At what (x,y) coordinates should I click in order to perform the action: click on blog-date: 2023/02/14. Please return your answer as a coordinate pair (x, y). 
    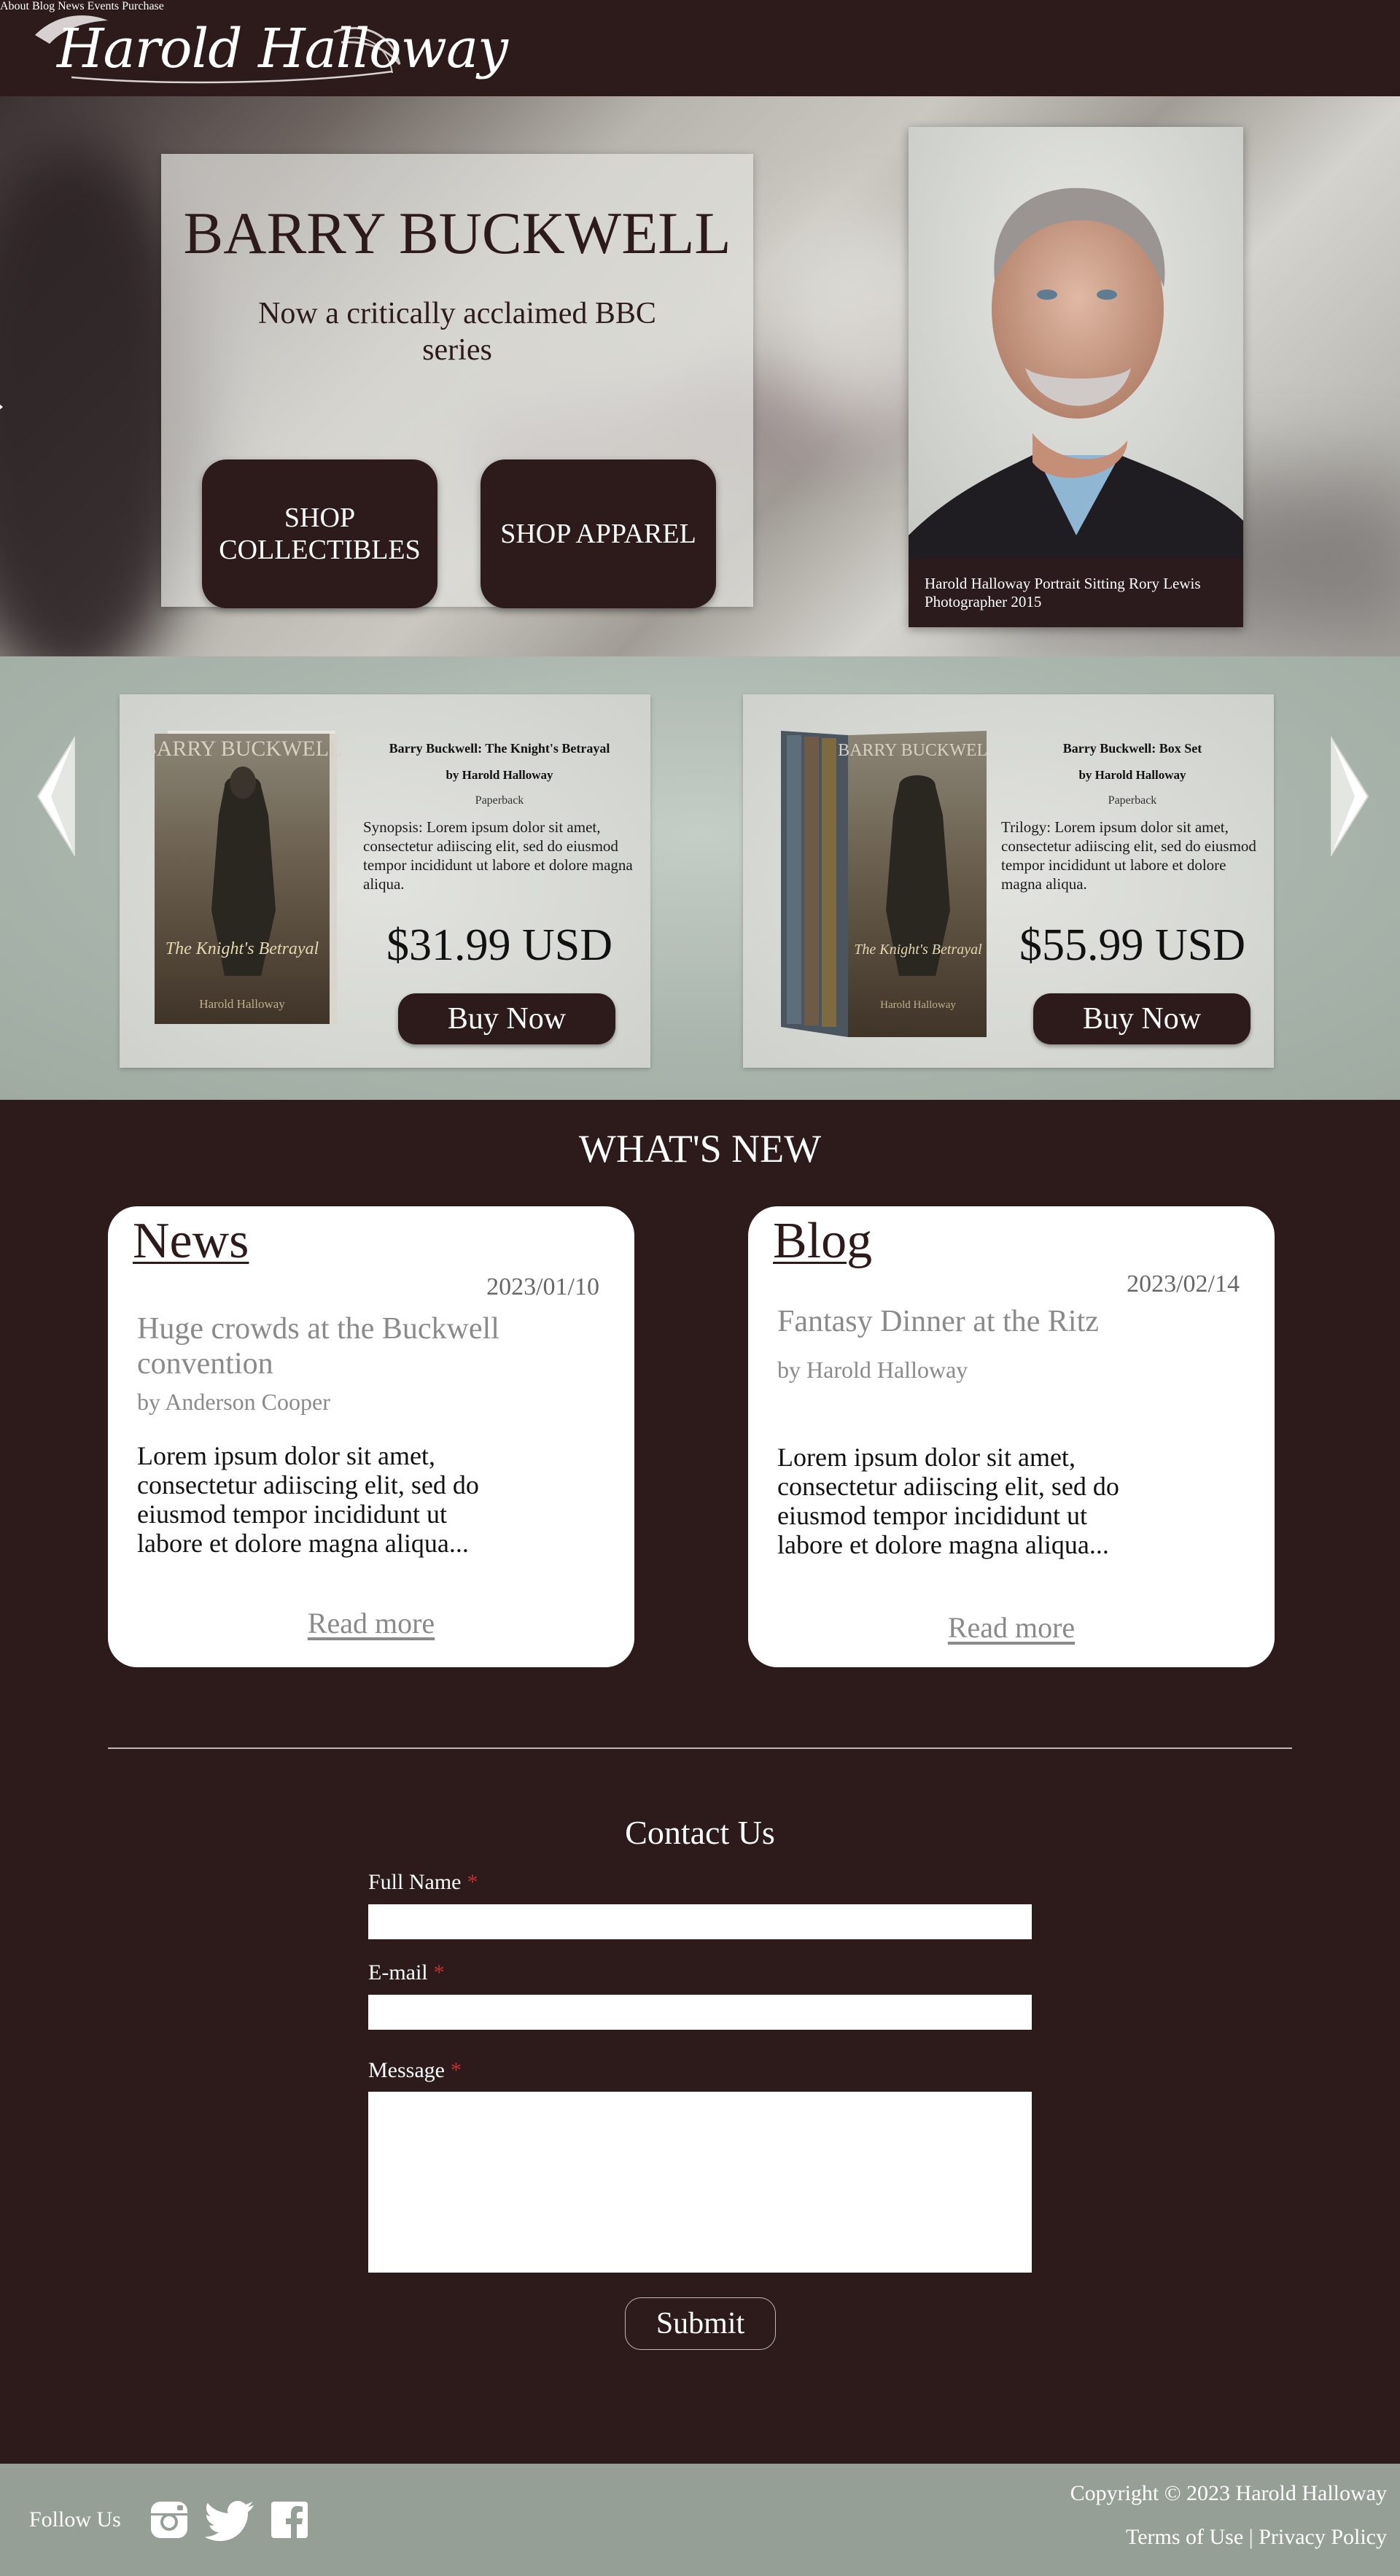
    Looking at the image, I should click on (1183, 1283).